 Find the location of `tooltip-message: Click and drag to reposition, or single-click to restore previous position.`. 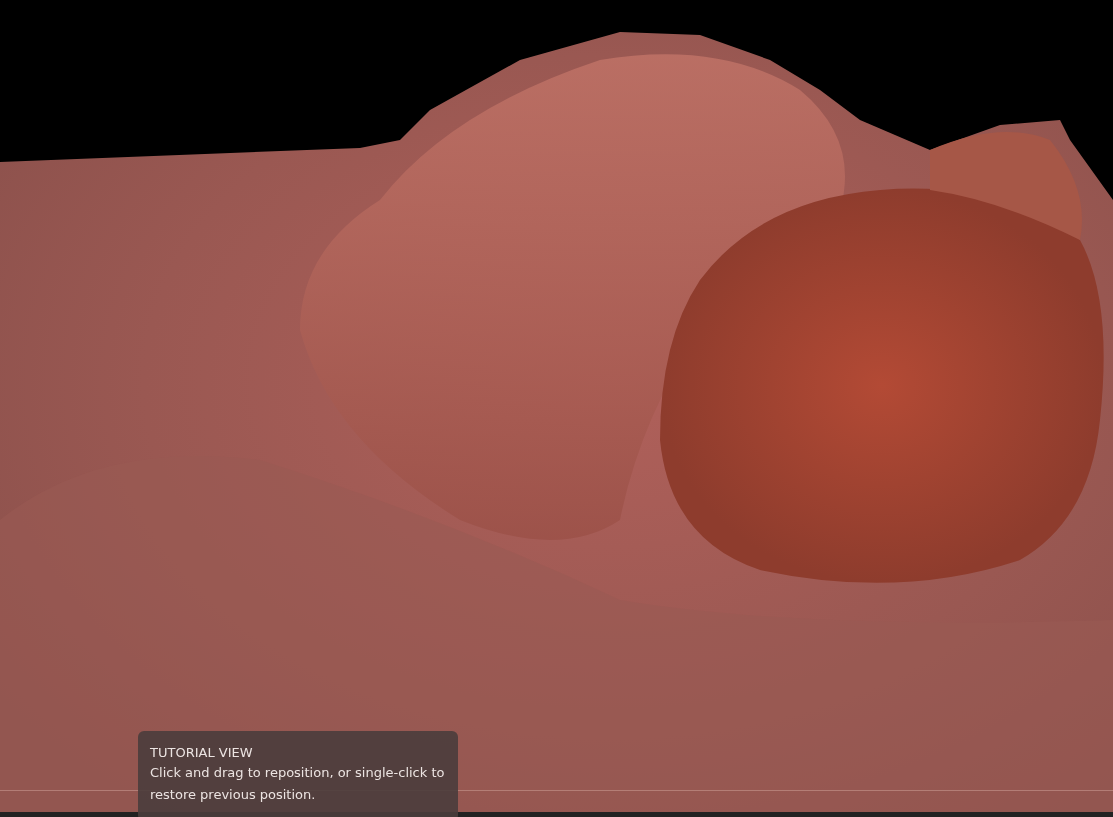

tooltip-message: Click and drag to reposition, or single-click to restore previous position. is located at coordinates (298, 784).